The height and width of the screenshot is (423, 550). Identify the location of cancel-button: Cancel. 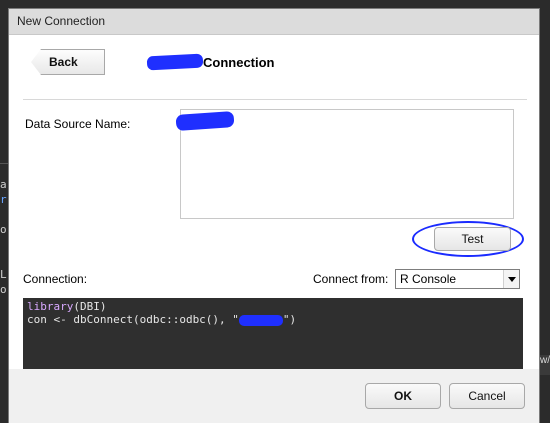
(487, 396).